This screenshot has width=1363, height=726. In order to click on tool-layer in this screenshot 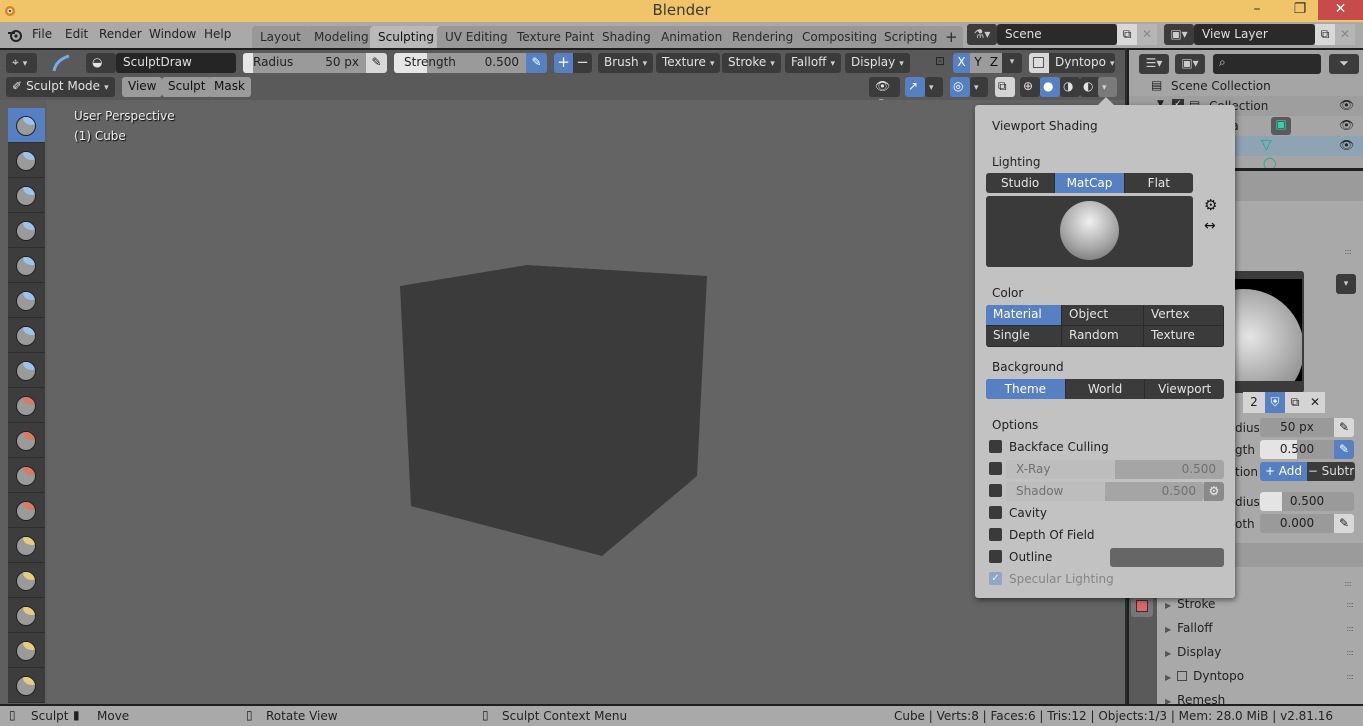, I will do `click(26, 265)`.